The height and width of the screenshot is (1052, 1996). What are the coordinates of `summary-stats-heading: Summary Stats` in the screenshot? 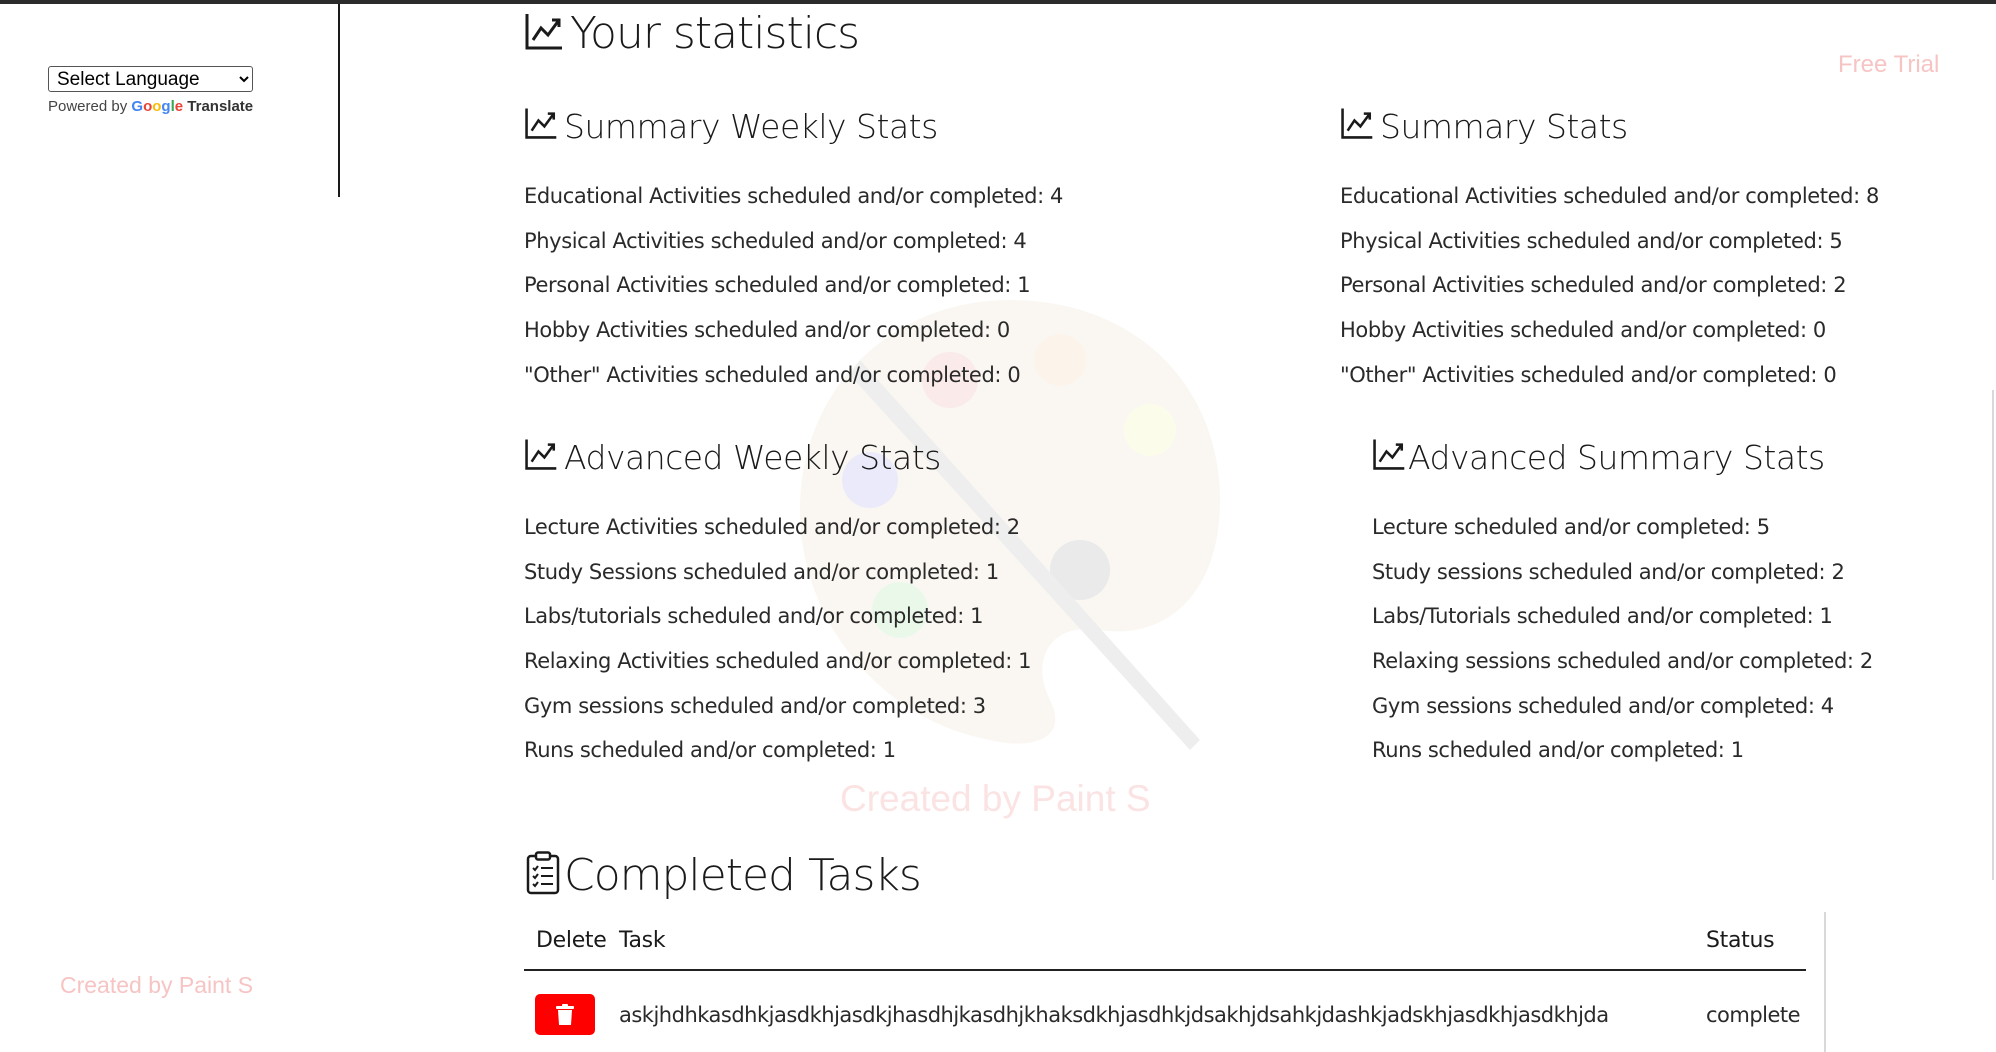 It's located at (1484, 126).